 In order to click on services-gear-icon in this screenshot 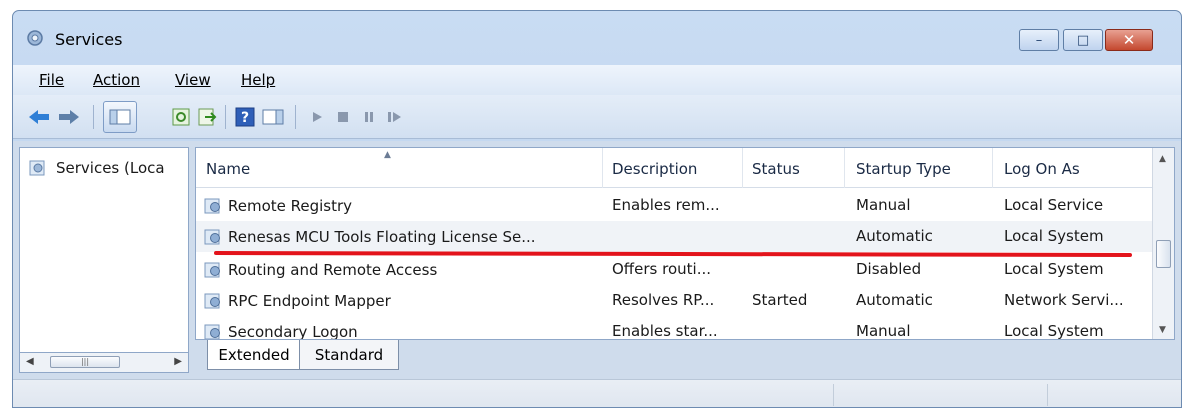, I will do `click(35, 38)`.